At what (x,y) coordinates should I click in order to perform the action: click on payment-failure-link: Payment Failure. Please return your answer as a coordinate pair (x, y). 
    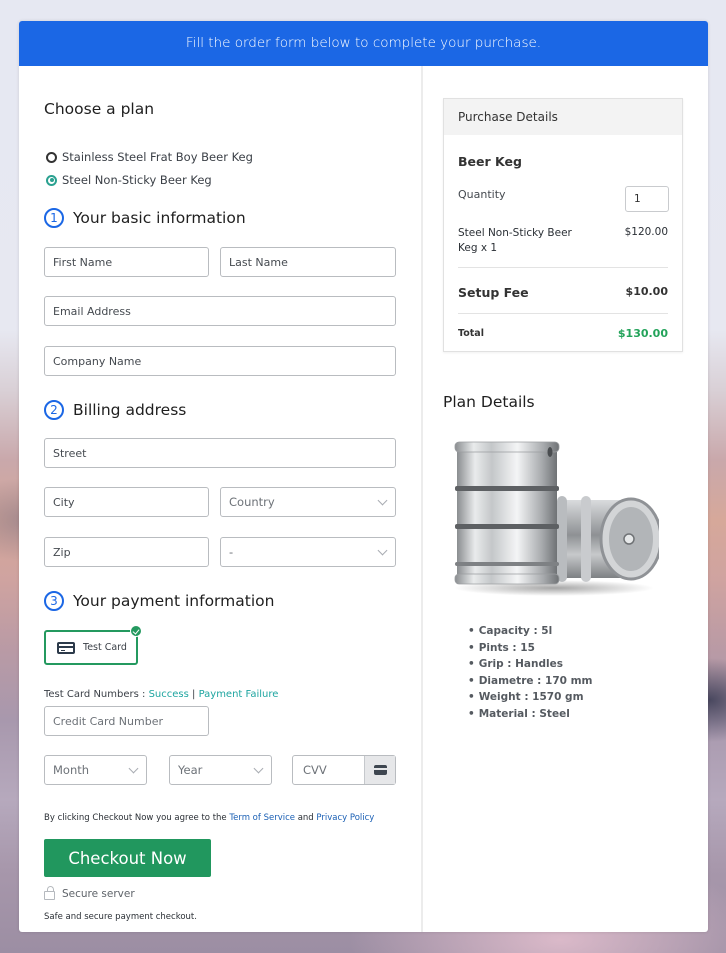
    Looking at the image, I should click on (239, 694).